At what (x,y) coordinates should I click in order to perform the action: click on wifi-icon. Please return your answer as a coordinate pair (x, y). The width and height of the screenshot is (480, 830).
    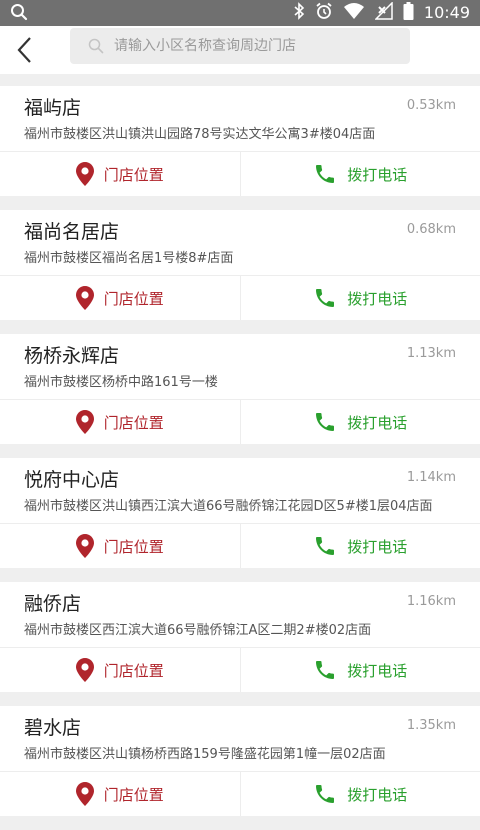
    Looking at the image, I should click on (354, 13).